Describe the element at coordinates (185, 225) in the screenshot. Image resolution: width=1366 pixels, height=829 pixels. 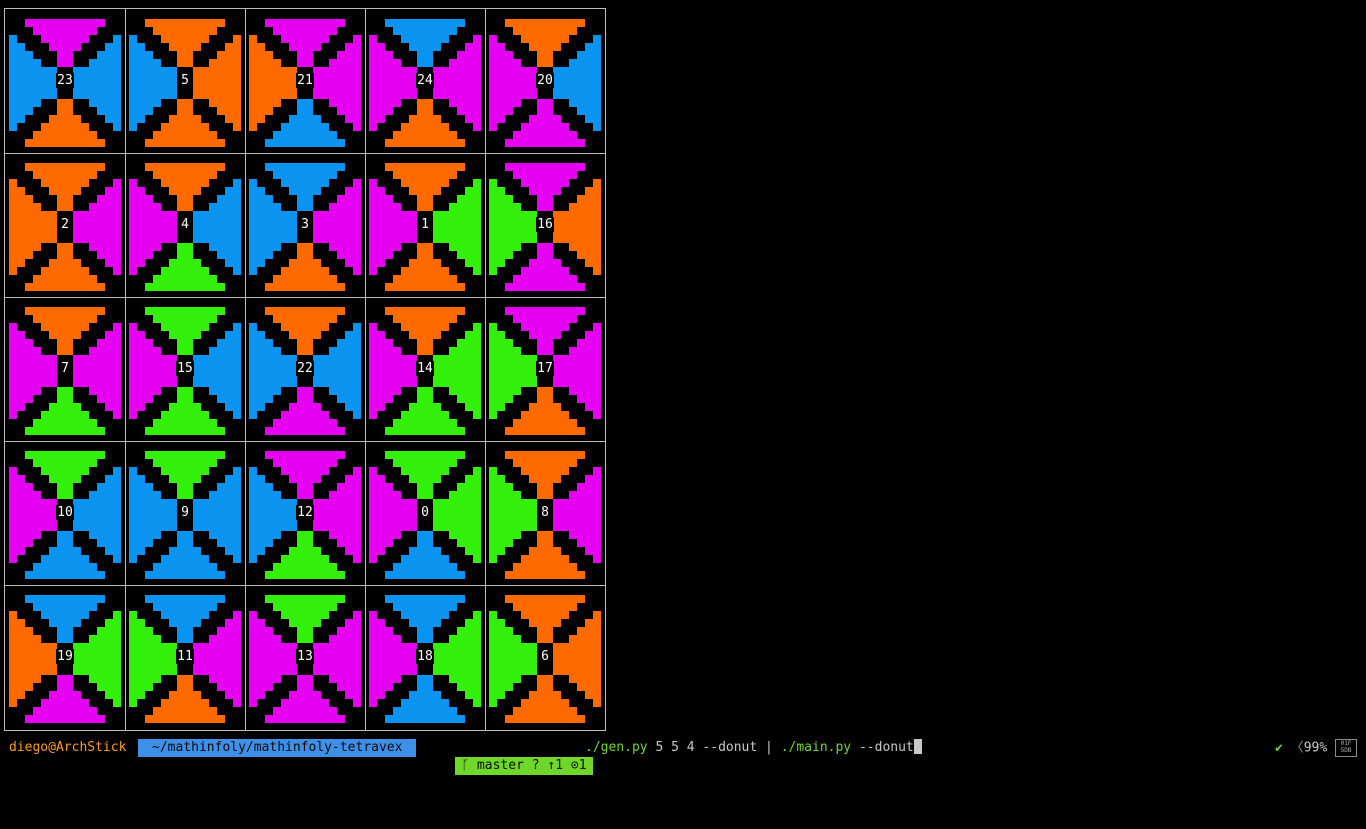
I see `tile: 4` at that location.